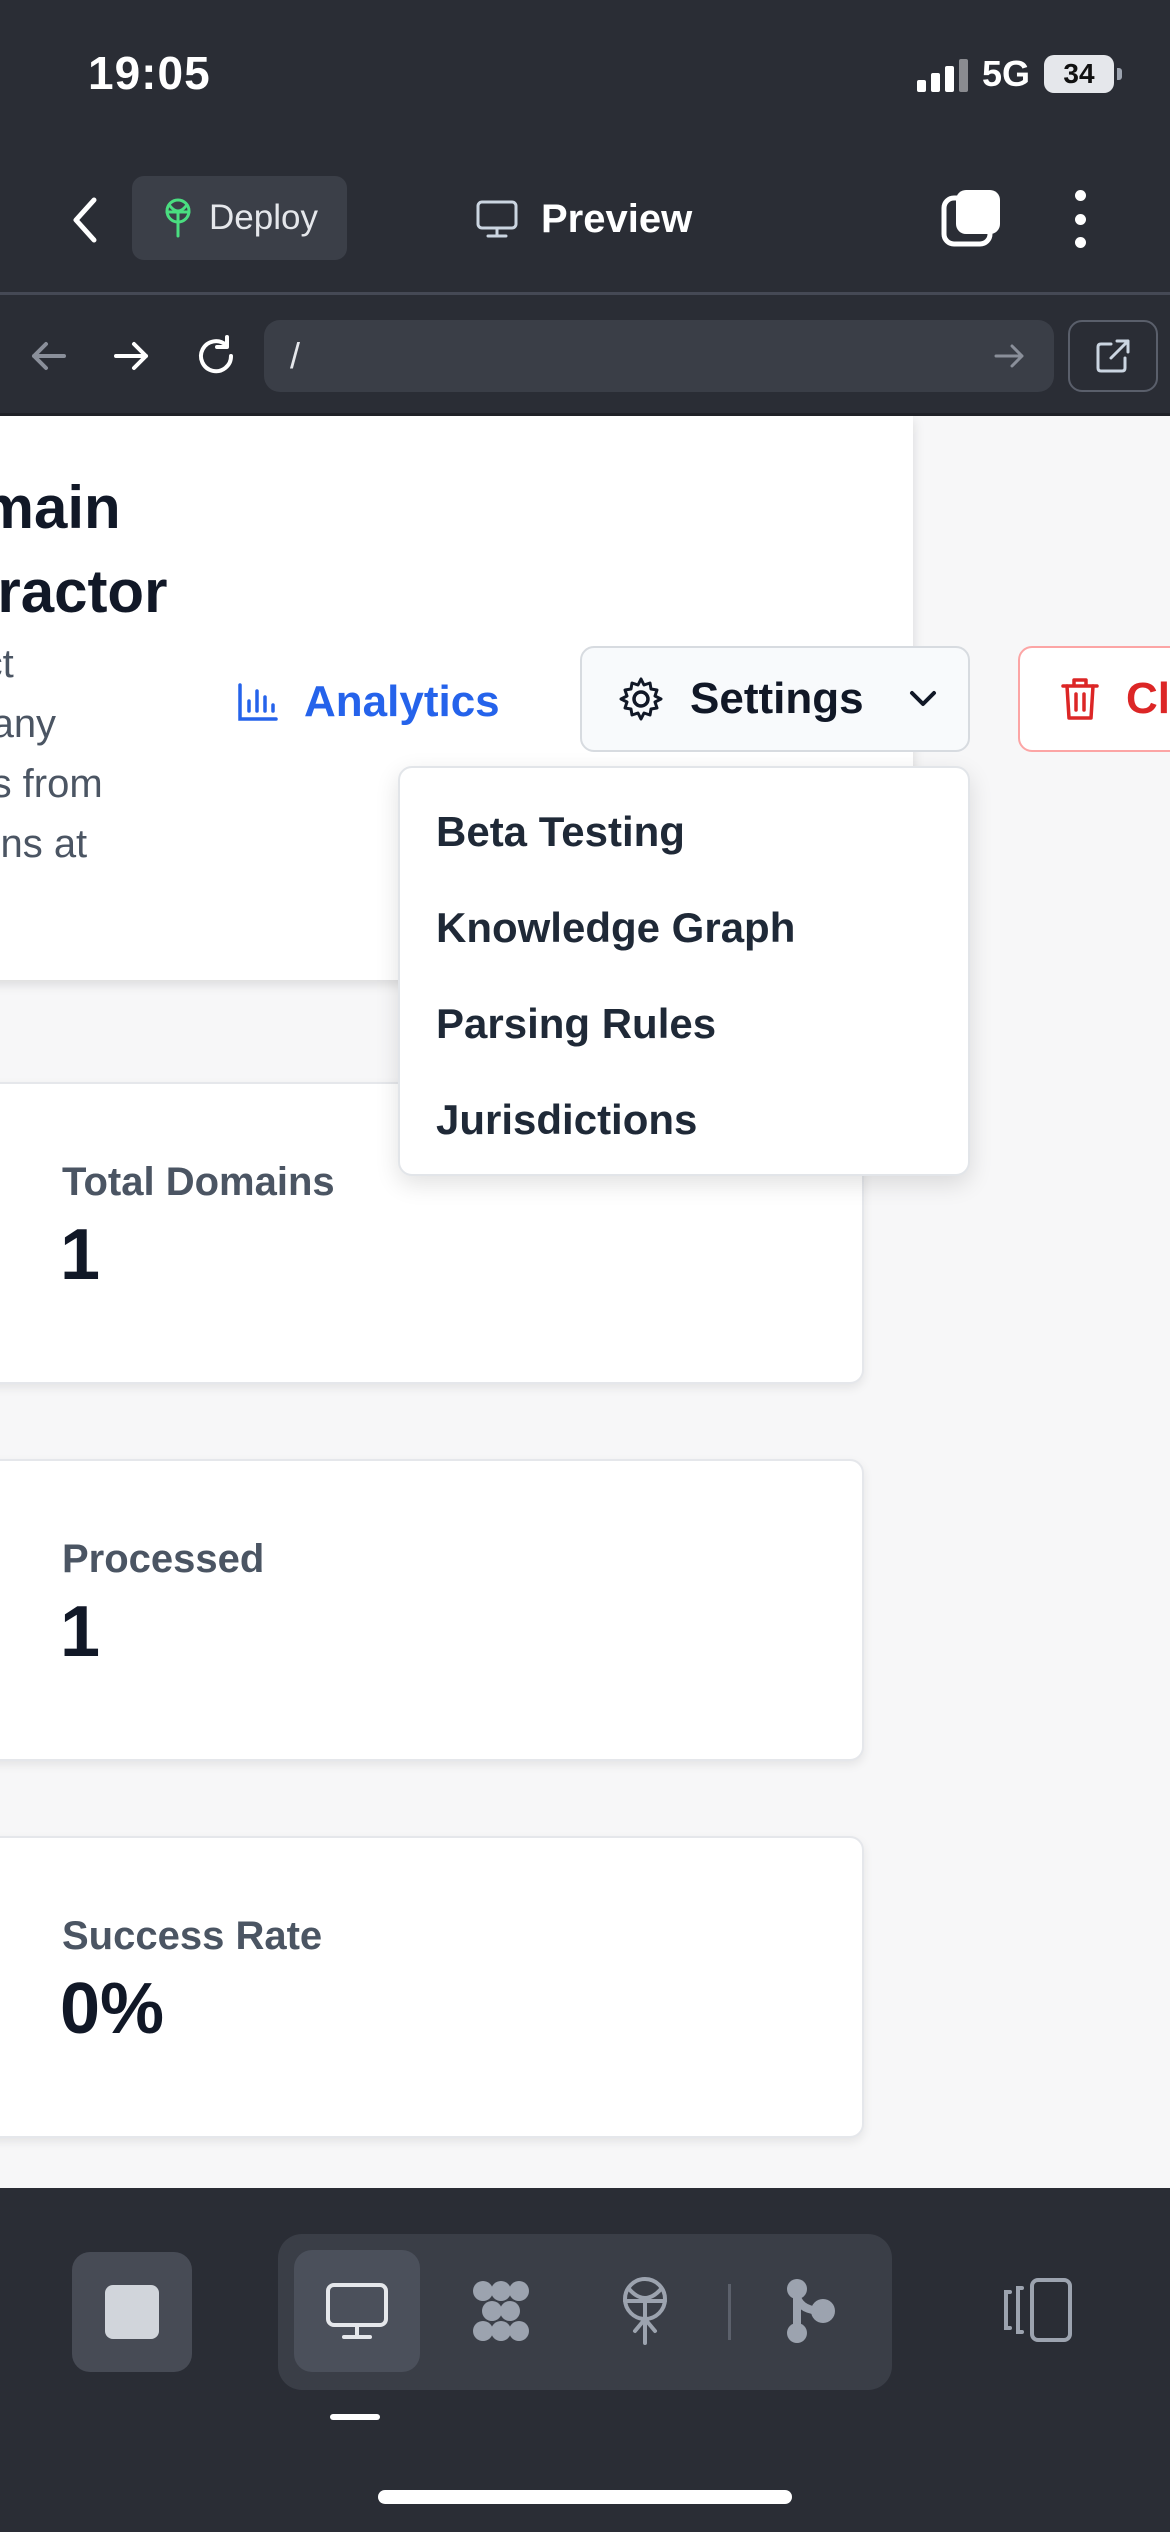 The width and height of the screenshot is (1170, 2532). I want to click on reload-button, so click(216, 356).